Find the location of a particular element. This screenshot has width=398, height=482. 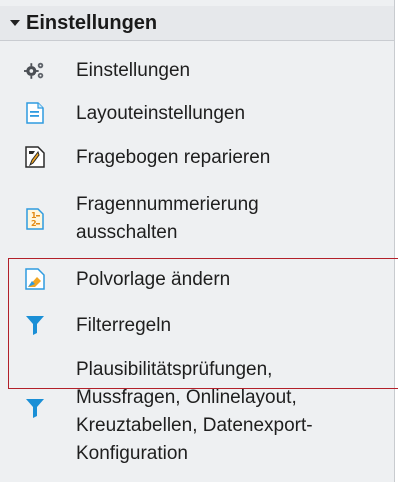

numbering-icon: 1 2 is located at coordinates (35, 219).